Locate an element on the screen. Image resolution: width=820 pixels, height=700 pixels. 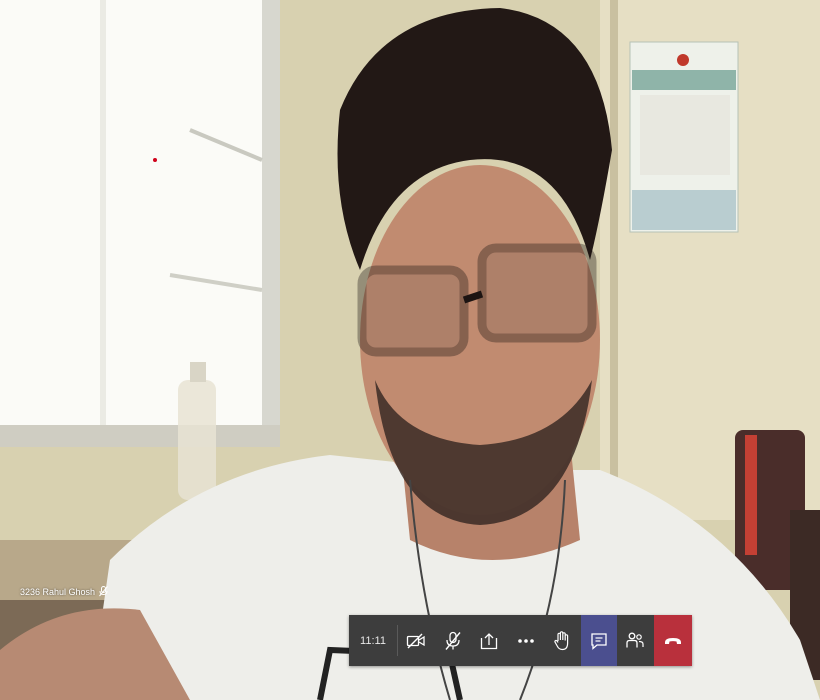
ellipsis-icon is located at coordinates (526, 641).